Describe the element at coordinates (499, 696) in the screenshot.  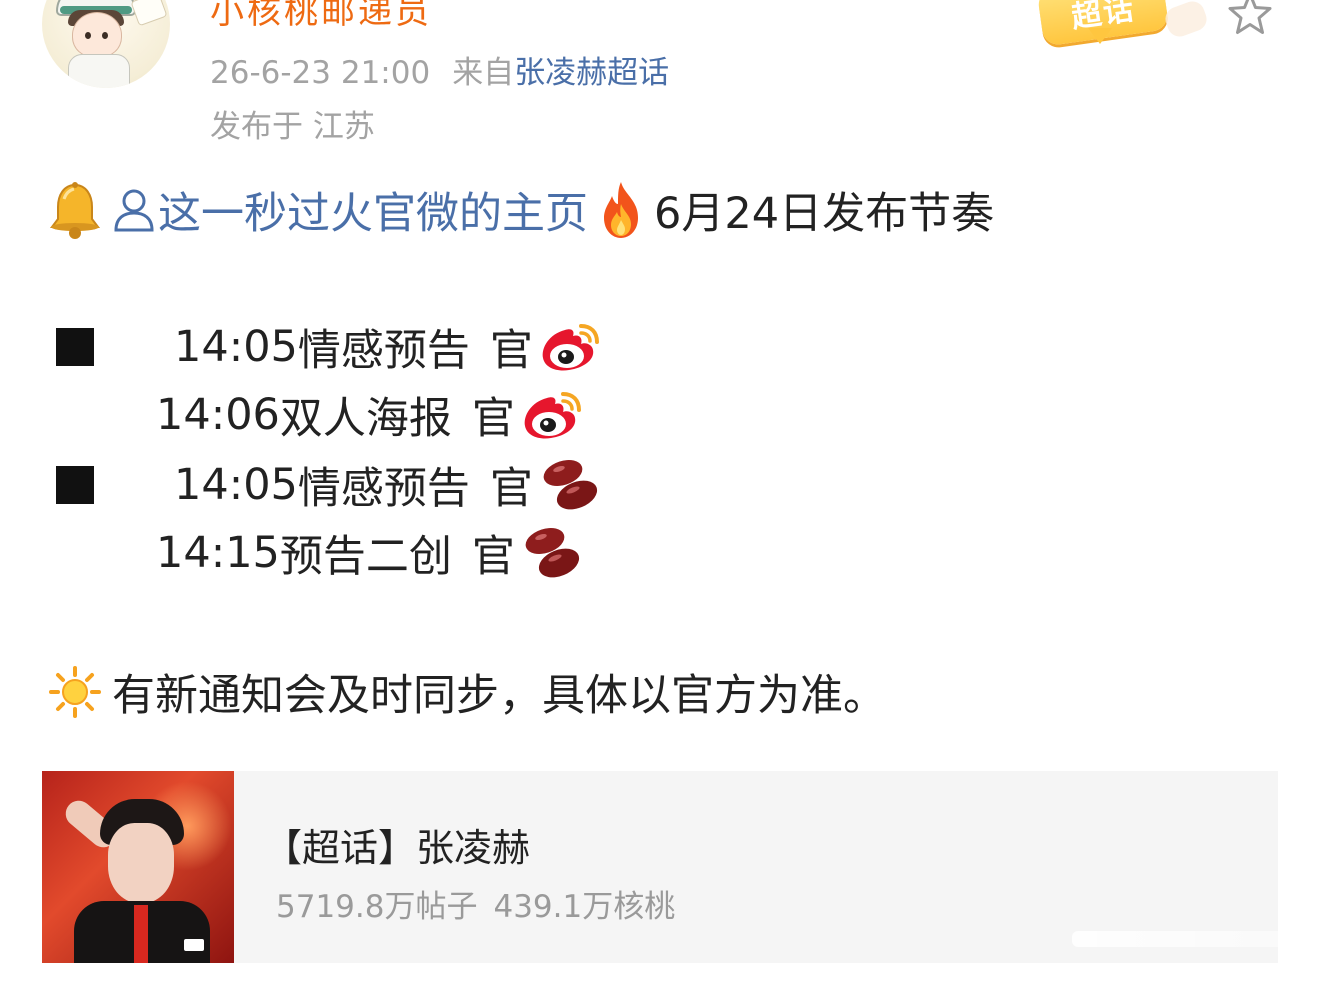
I see `note-text: 有新通知会及时同步，具体以官方为准。` at that location.